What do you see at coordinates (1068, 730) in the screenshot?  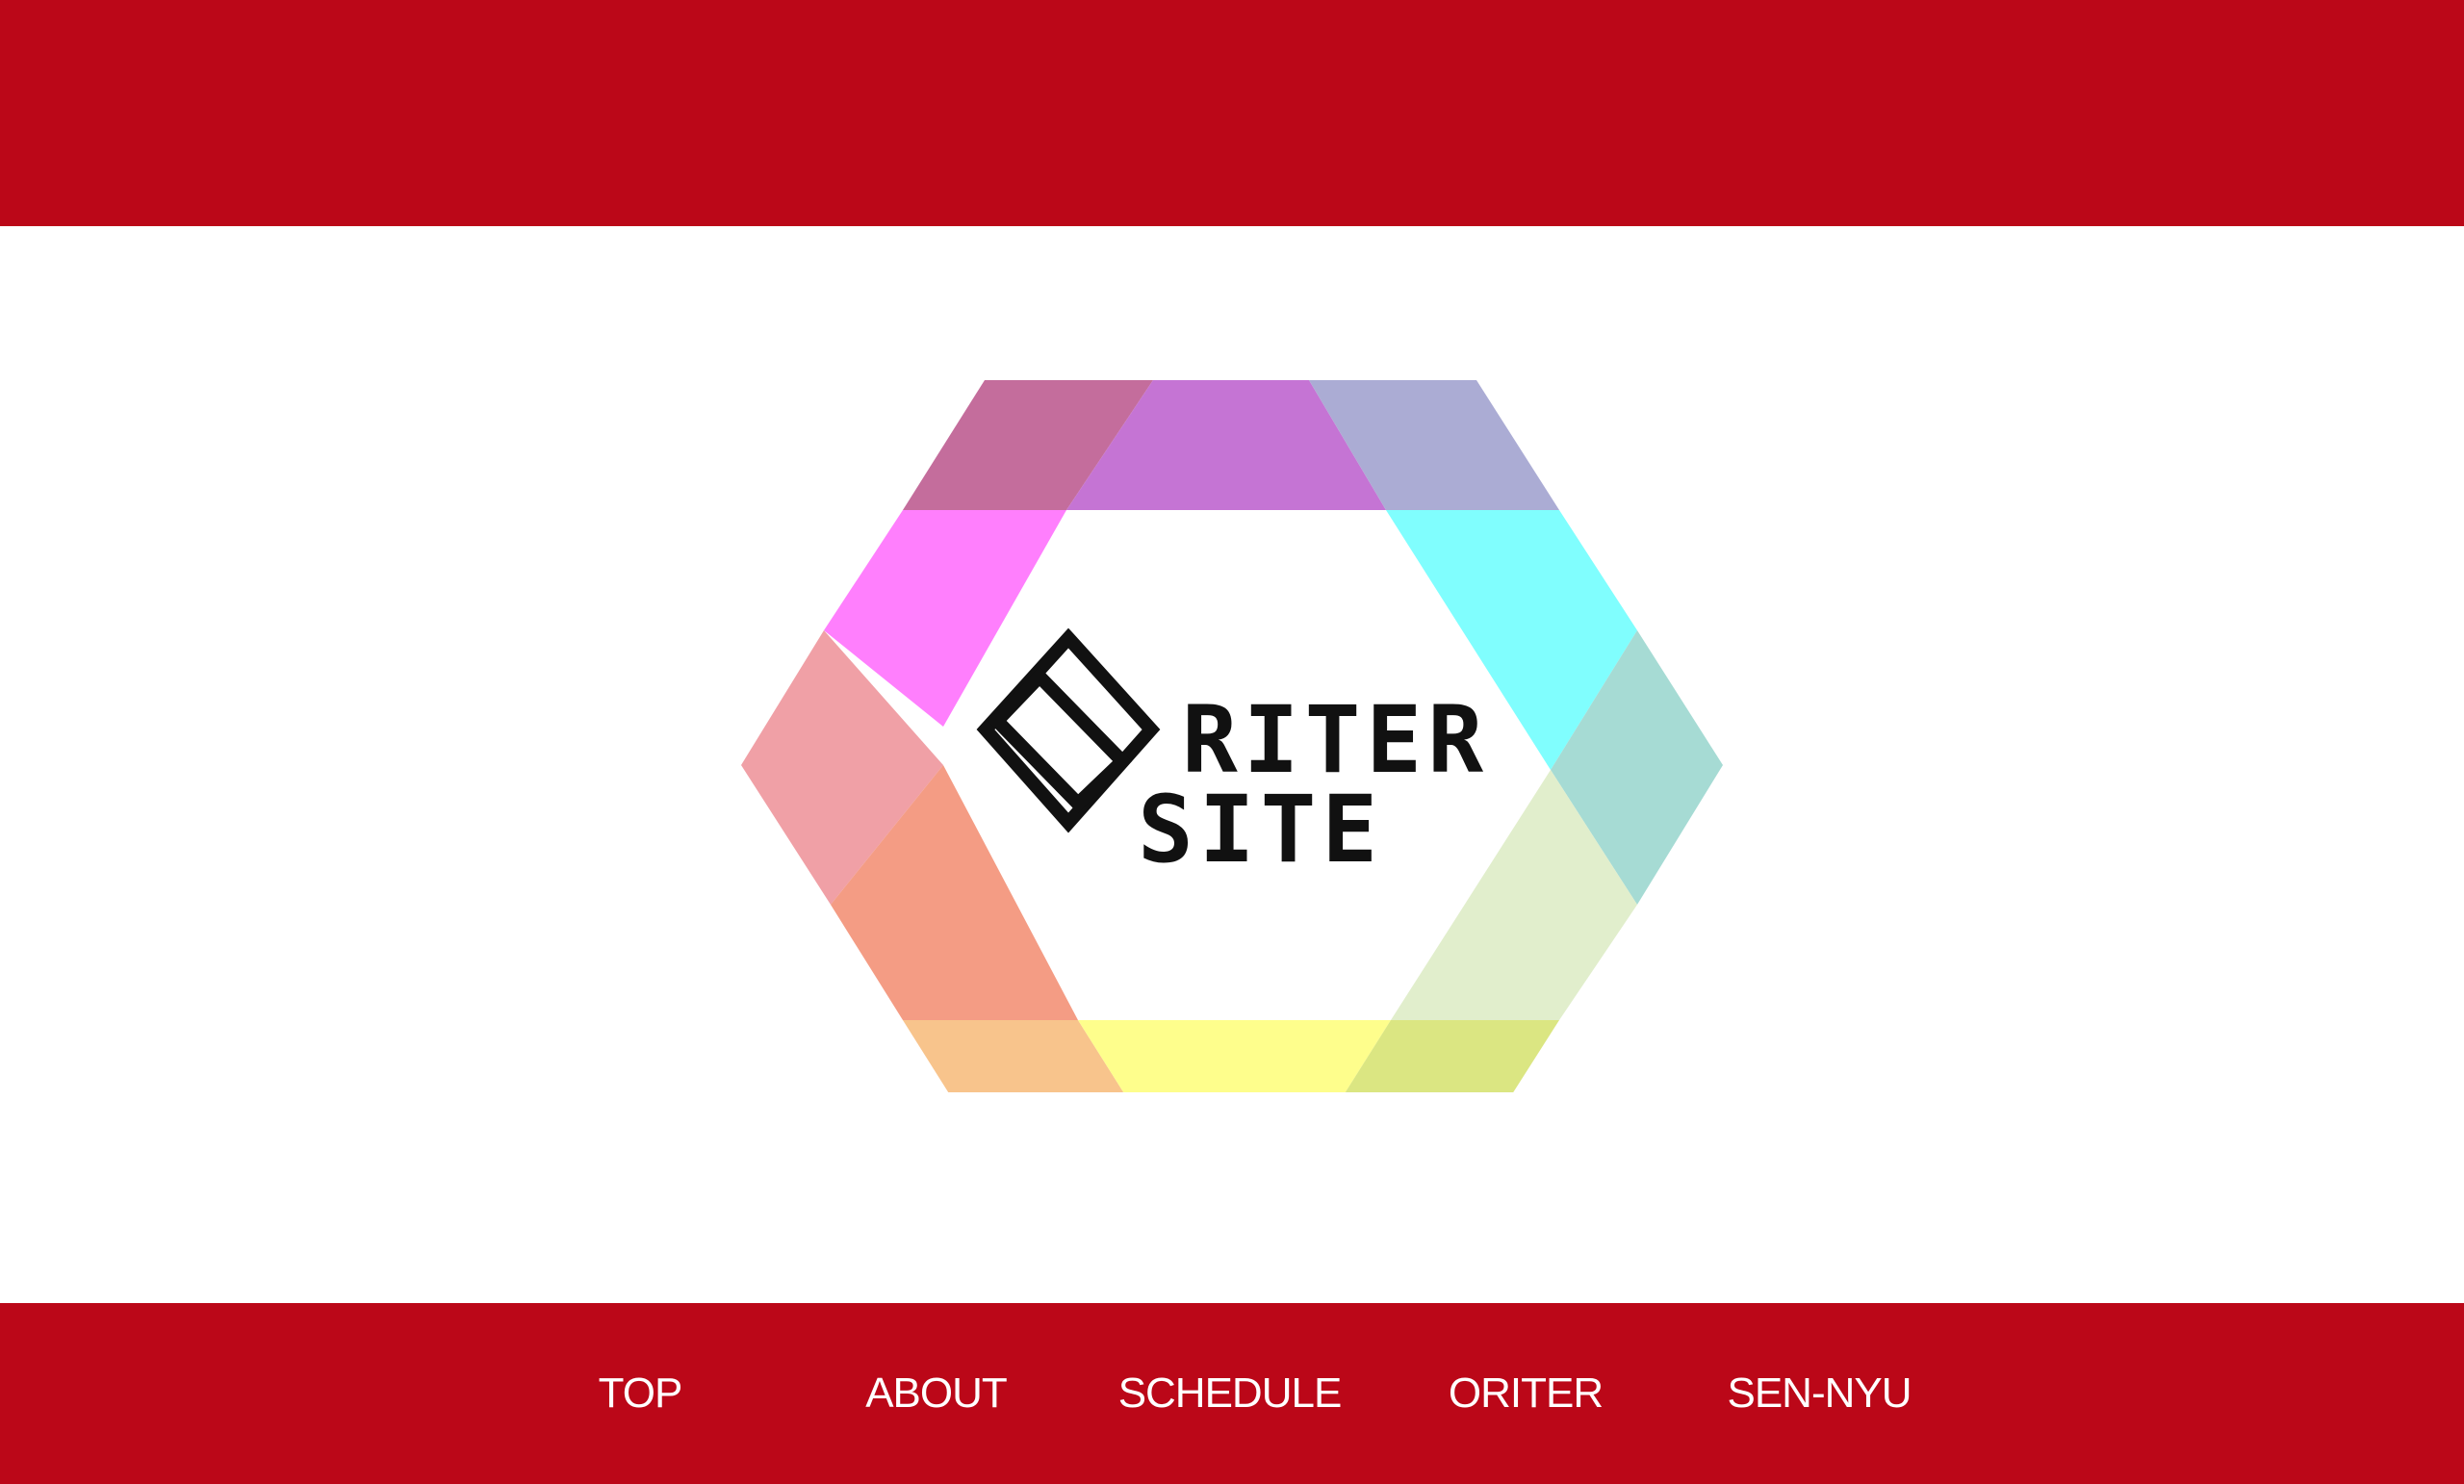 I see `diamond-mark-icon` at bounding box center [1068, 730].